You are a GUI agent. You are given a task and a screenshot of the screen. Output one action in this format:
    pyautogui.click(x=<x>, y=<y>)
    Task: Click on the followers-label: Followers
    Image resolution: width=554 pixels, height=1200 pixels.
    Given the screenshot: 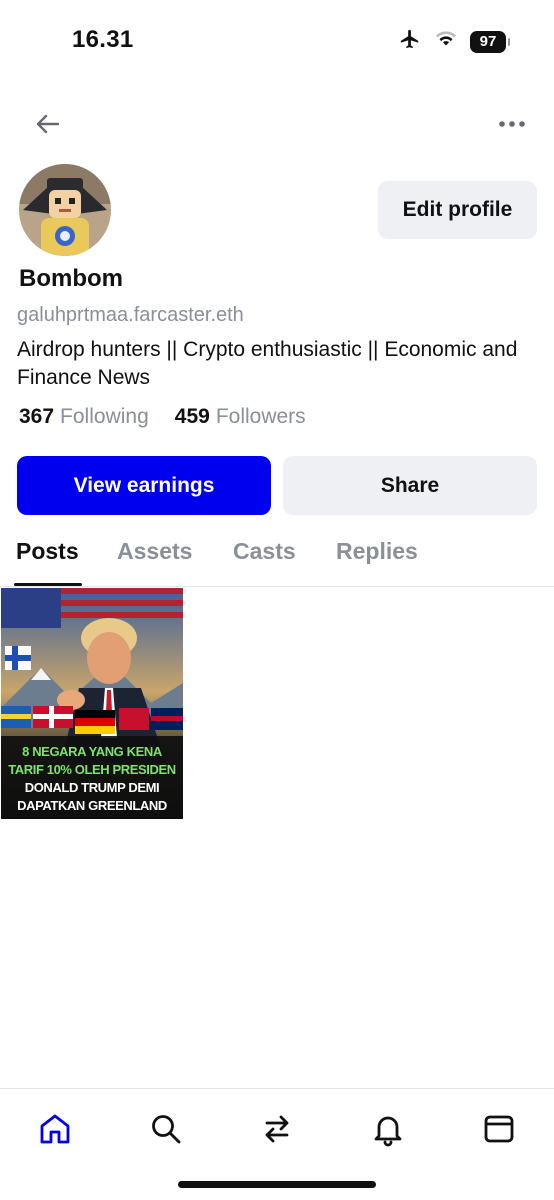 What is the action you would take?
    pyautogui.click(x=260, y=416)
    